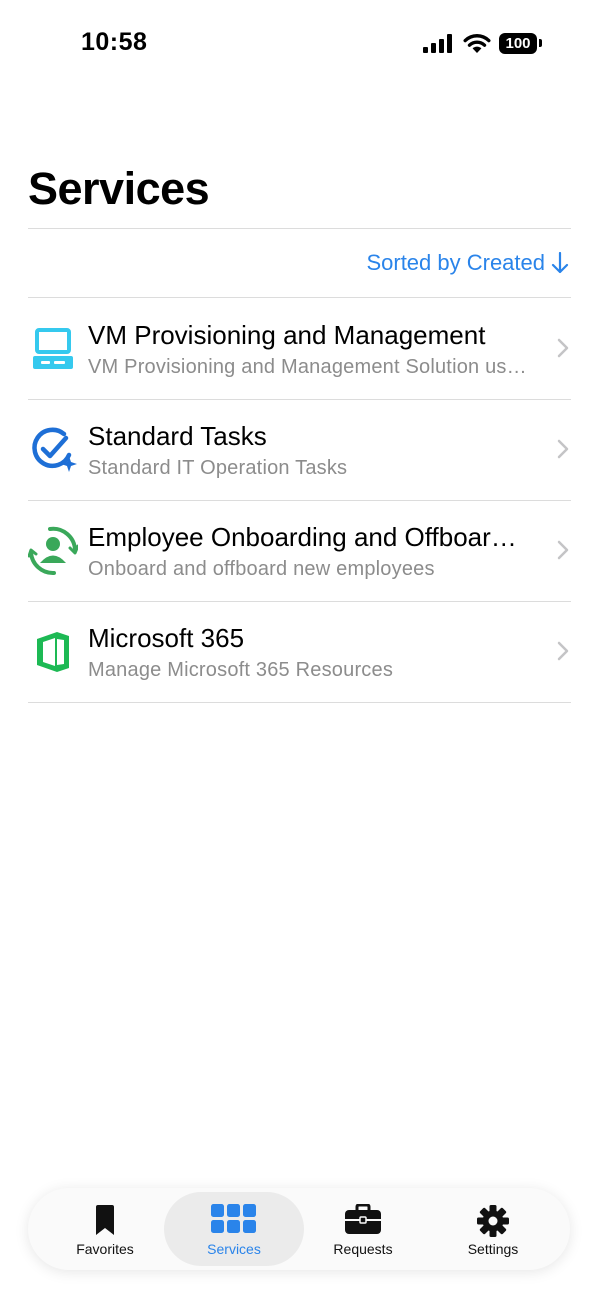 The image size is (598, 1300). I want to click on computer-icon, so click(53, 349).